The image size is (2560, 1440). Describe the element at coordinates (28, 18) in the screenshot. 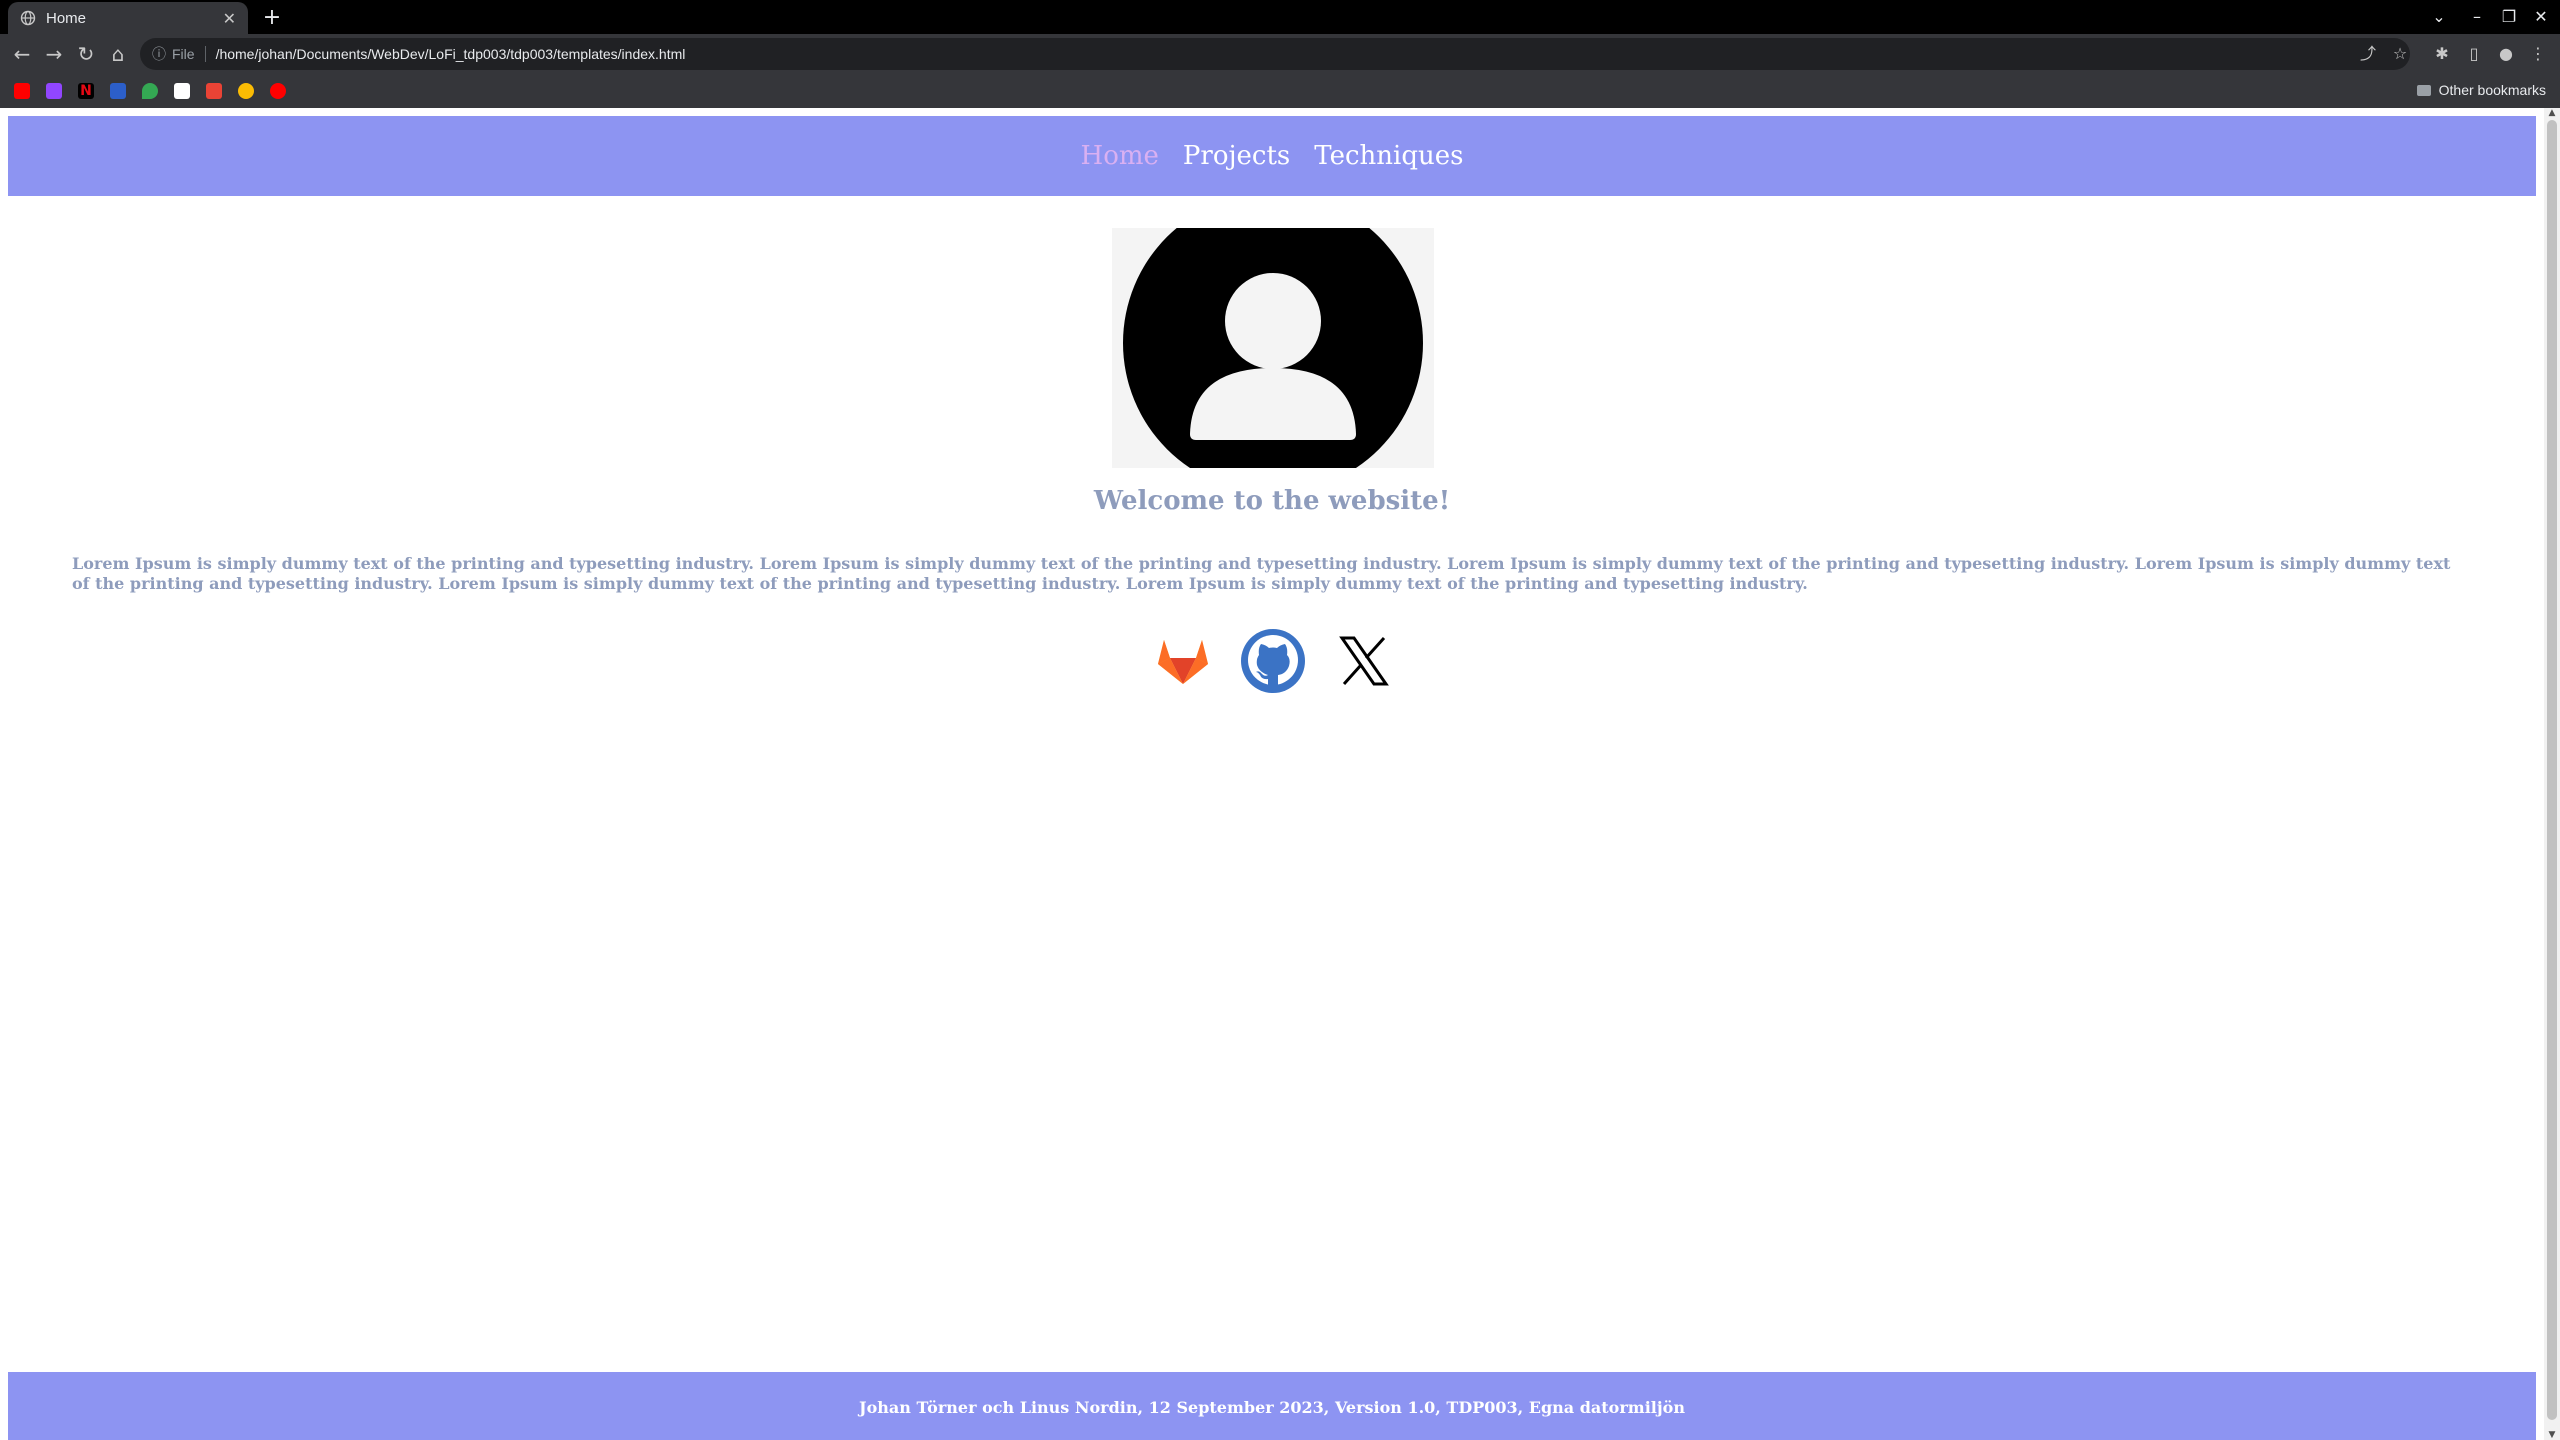

I see `globe-icon` at that location.